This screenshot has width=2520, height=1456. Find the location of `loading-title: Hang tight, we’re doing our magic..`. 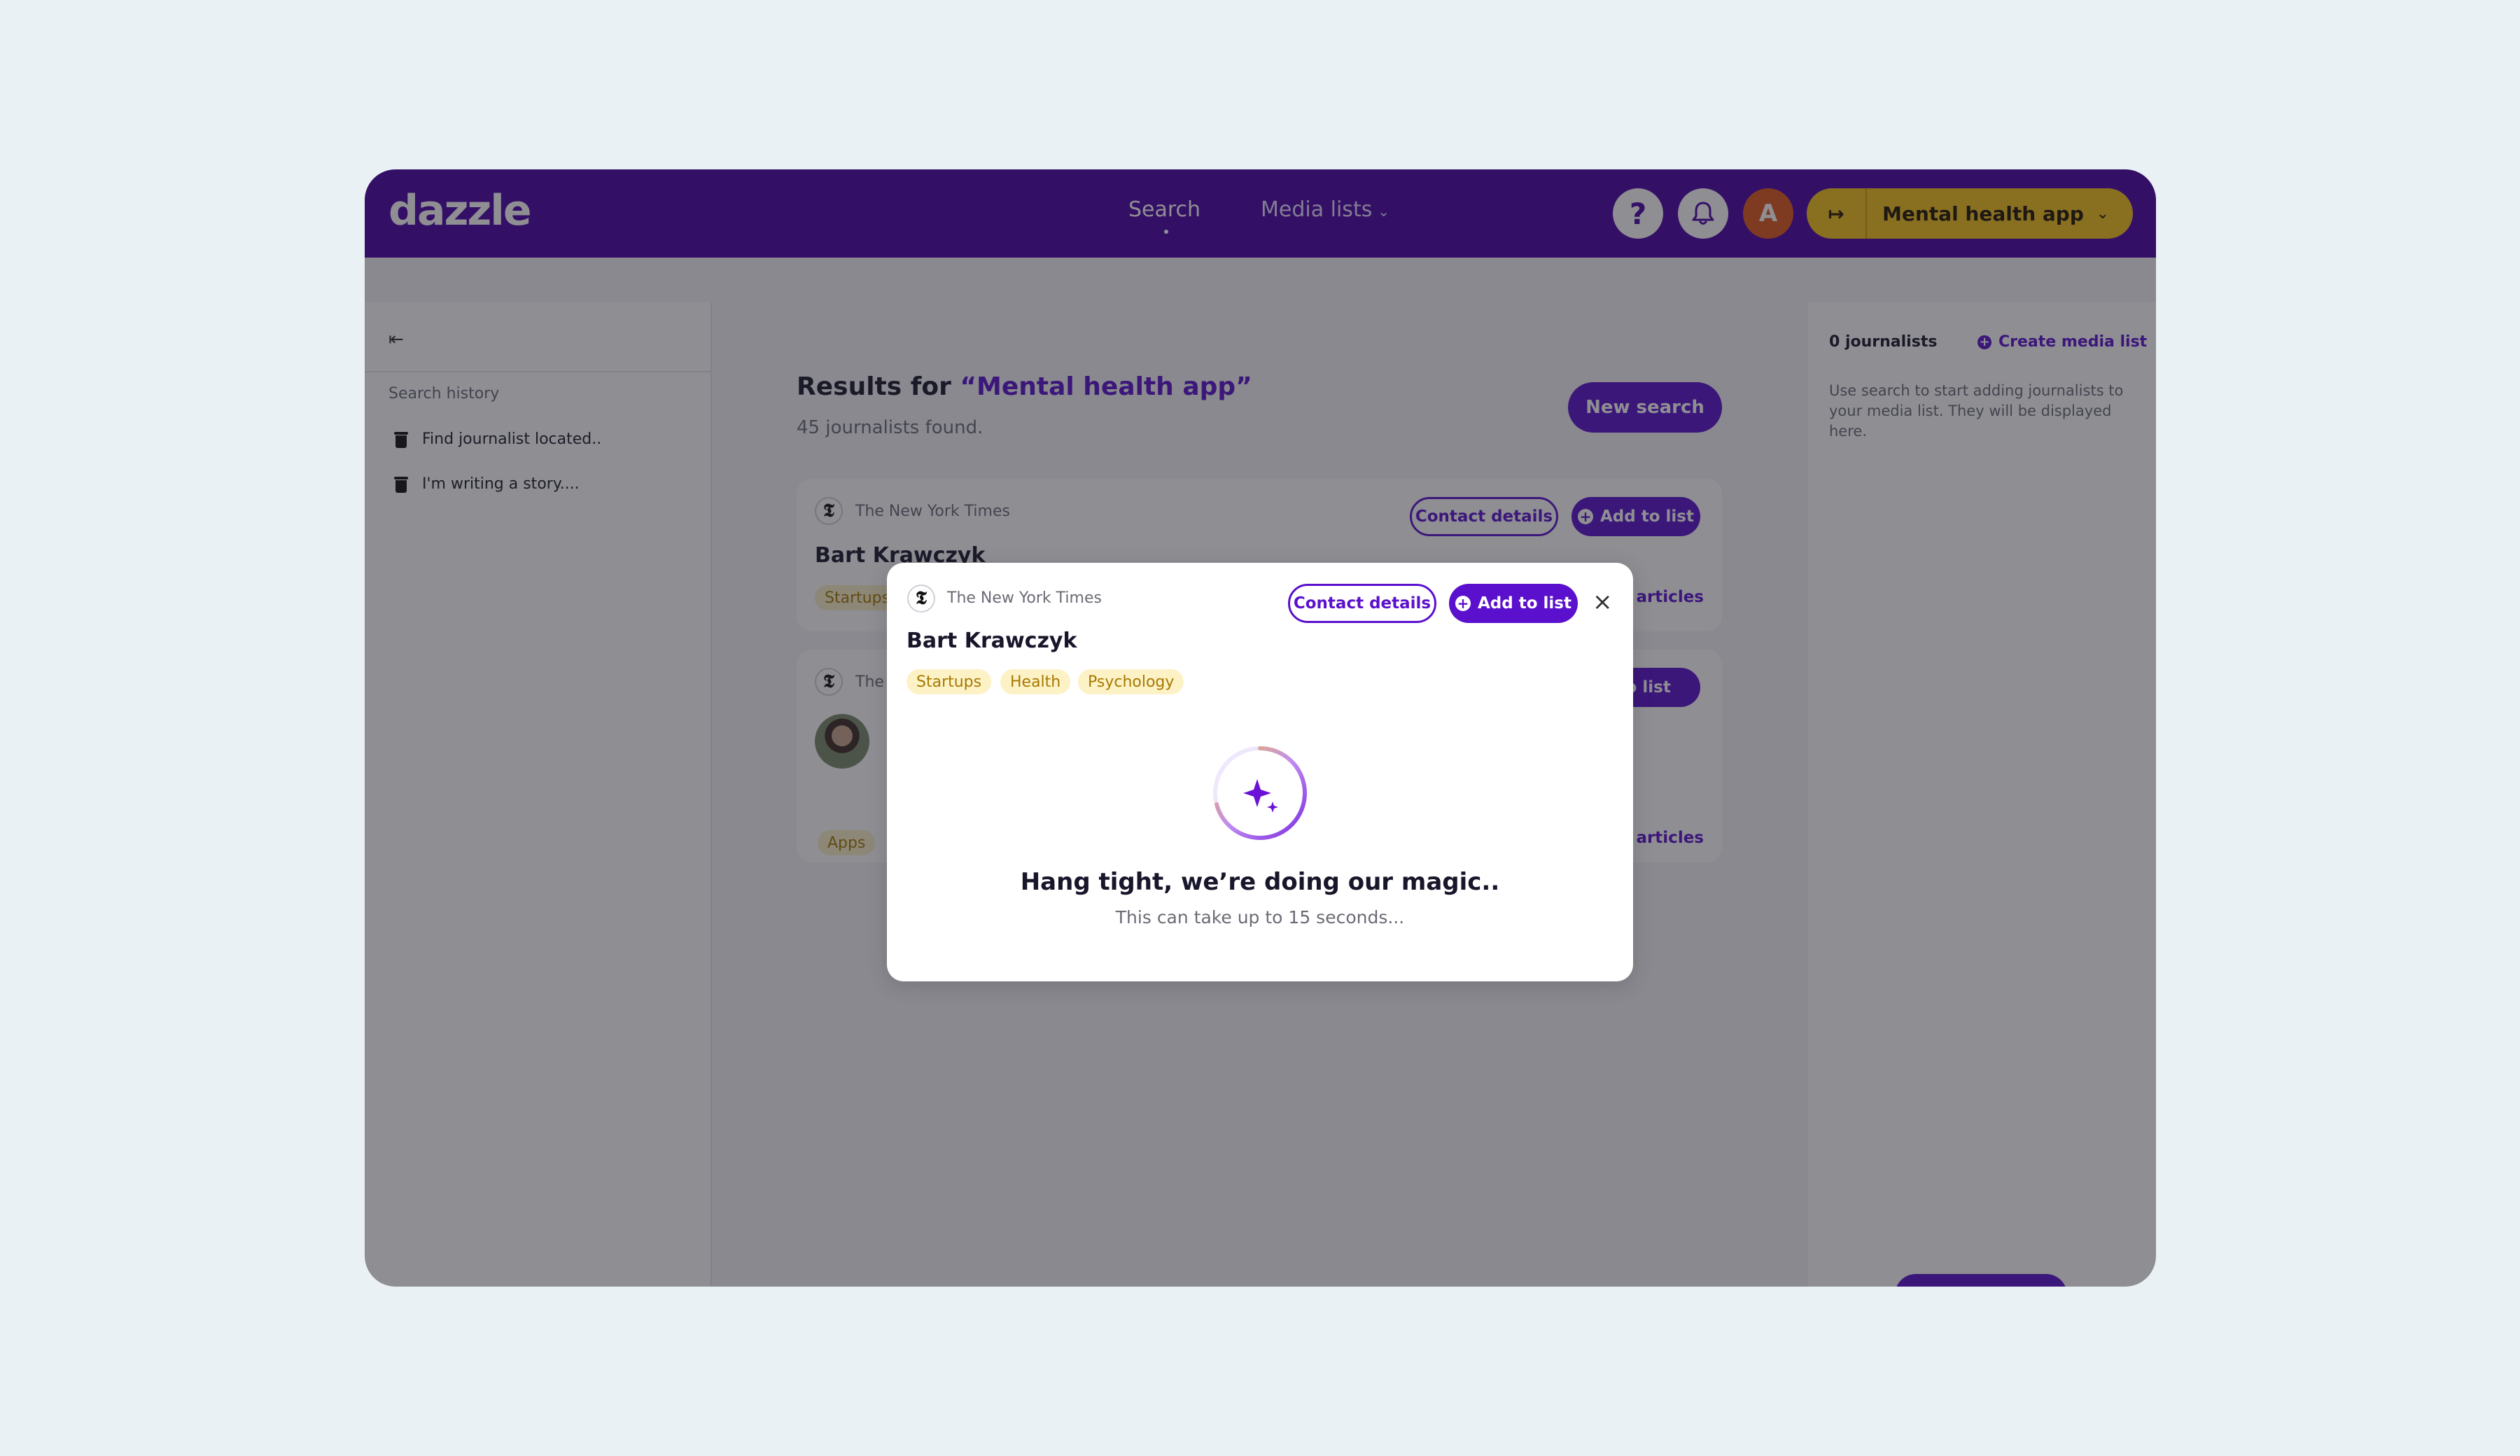

loading-title: Hang tight, we’re doing our magic.. is located at coordinates (1260, 882).